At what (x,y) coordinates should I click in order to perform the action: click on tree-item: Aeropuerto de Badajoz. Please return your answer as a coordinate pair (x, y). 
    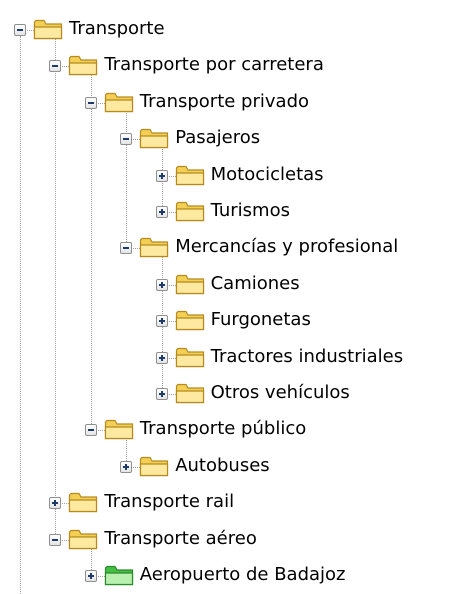
    Looking at the image, I should click on (232, 576).